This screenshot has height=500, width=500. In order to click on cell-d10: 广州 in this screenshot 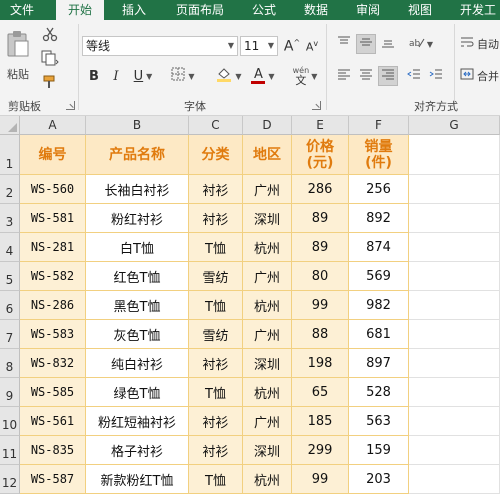, I will do `click(267, 421)`.